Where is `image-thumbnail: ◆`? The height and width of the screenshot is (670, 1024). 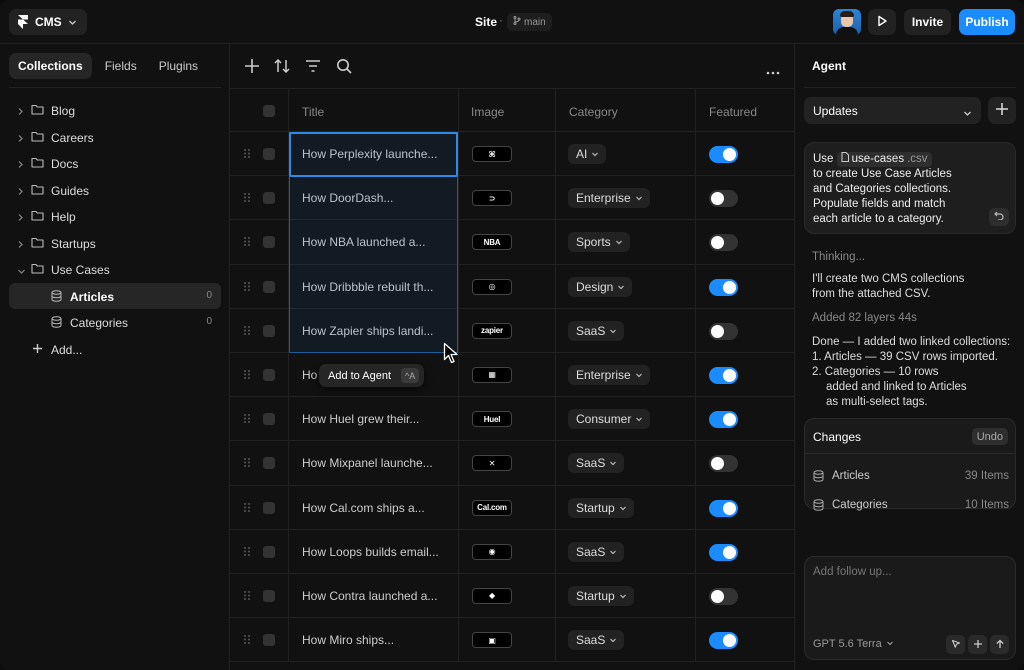 image-thumbnail: ◆ is located at coordinates (492, 595).